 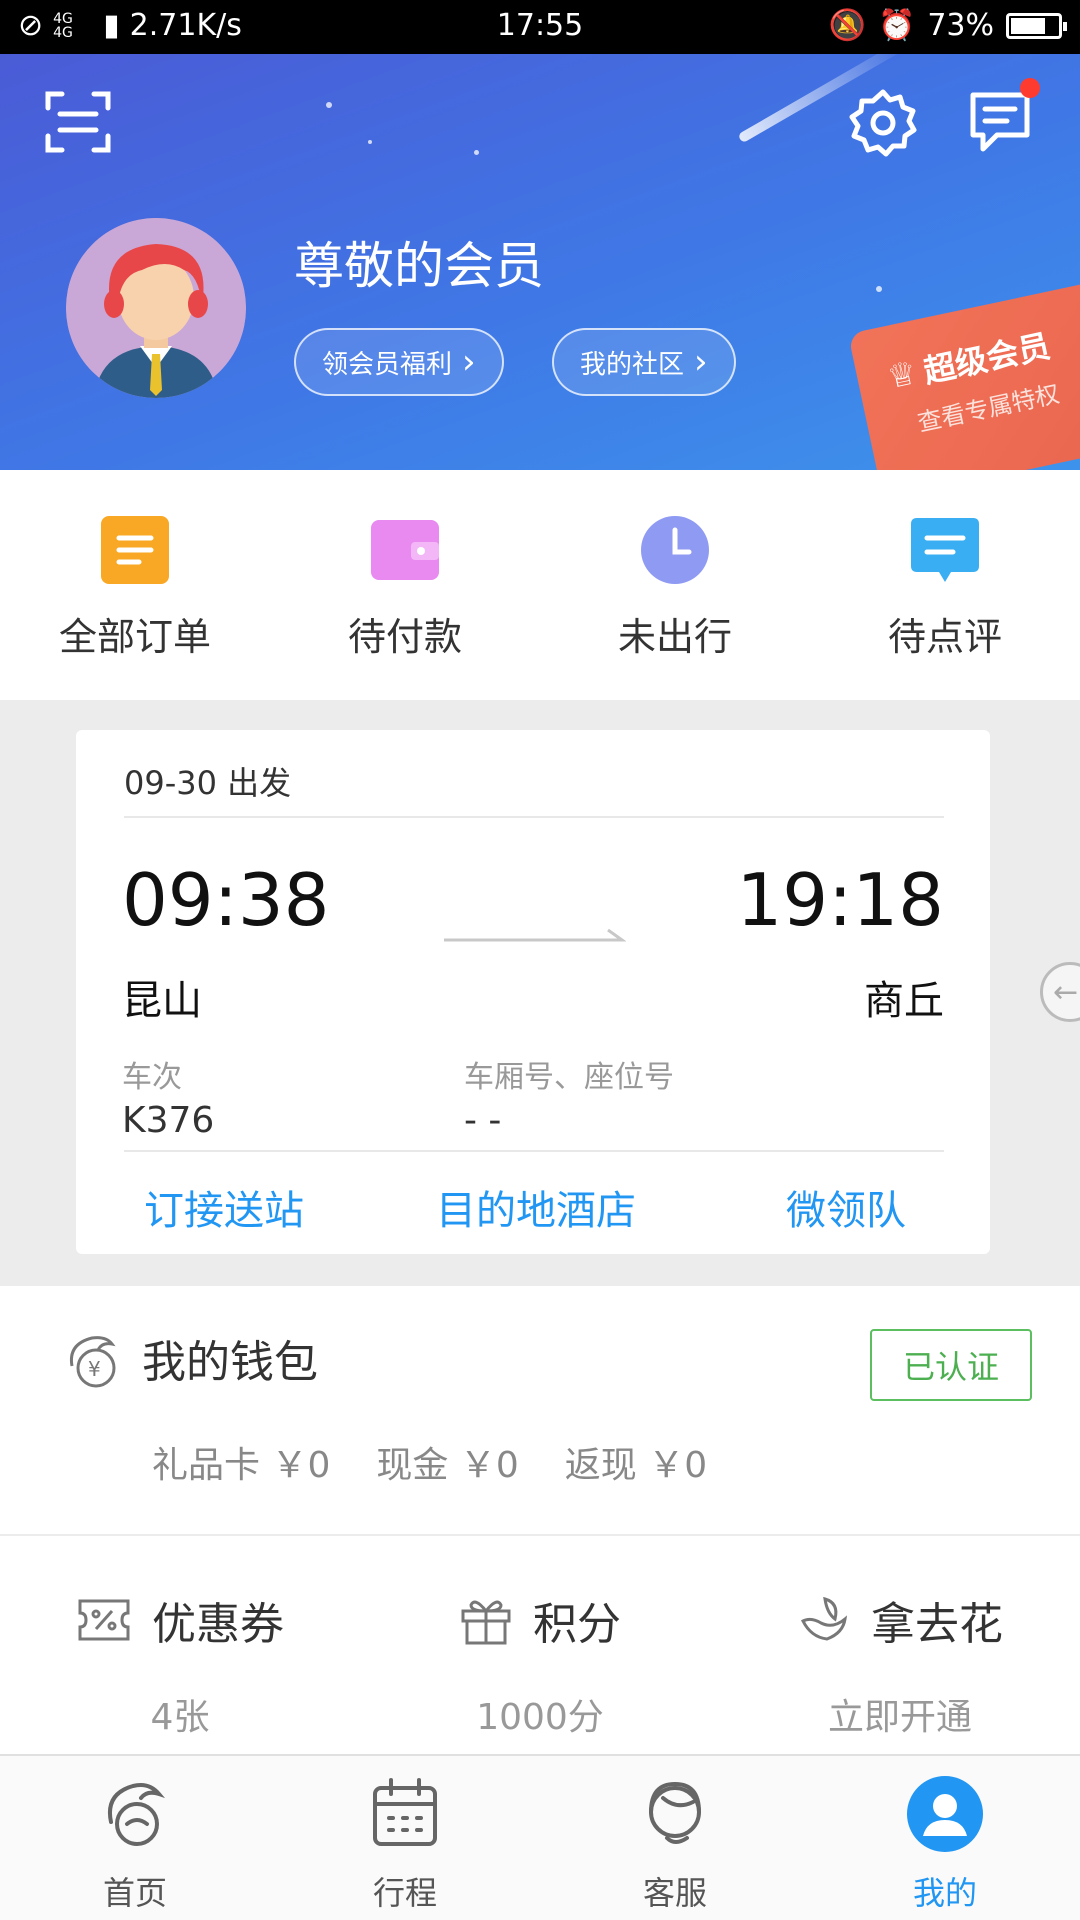 What do you see at coordinates (840, 900) in the screenshot?
I see `arrival-time: 19:18` at bounding box center [840, 900].